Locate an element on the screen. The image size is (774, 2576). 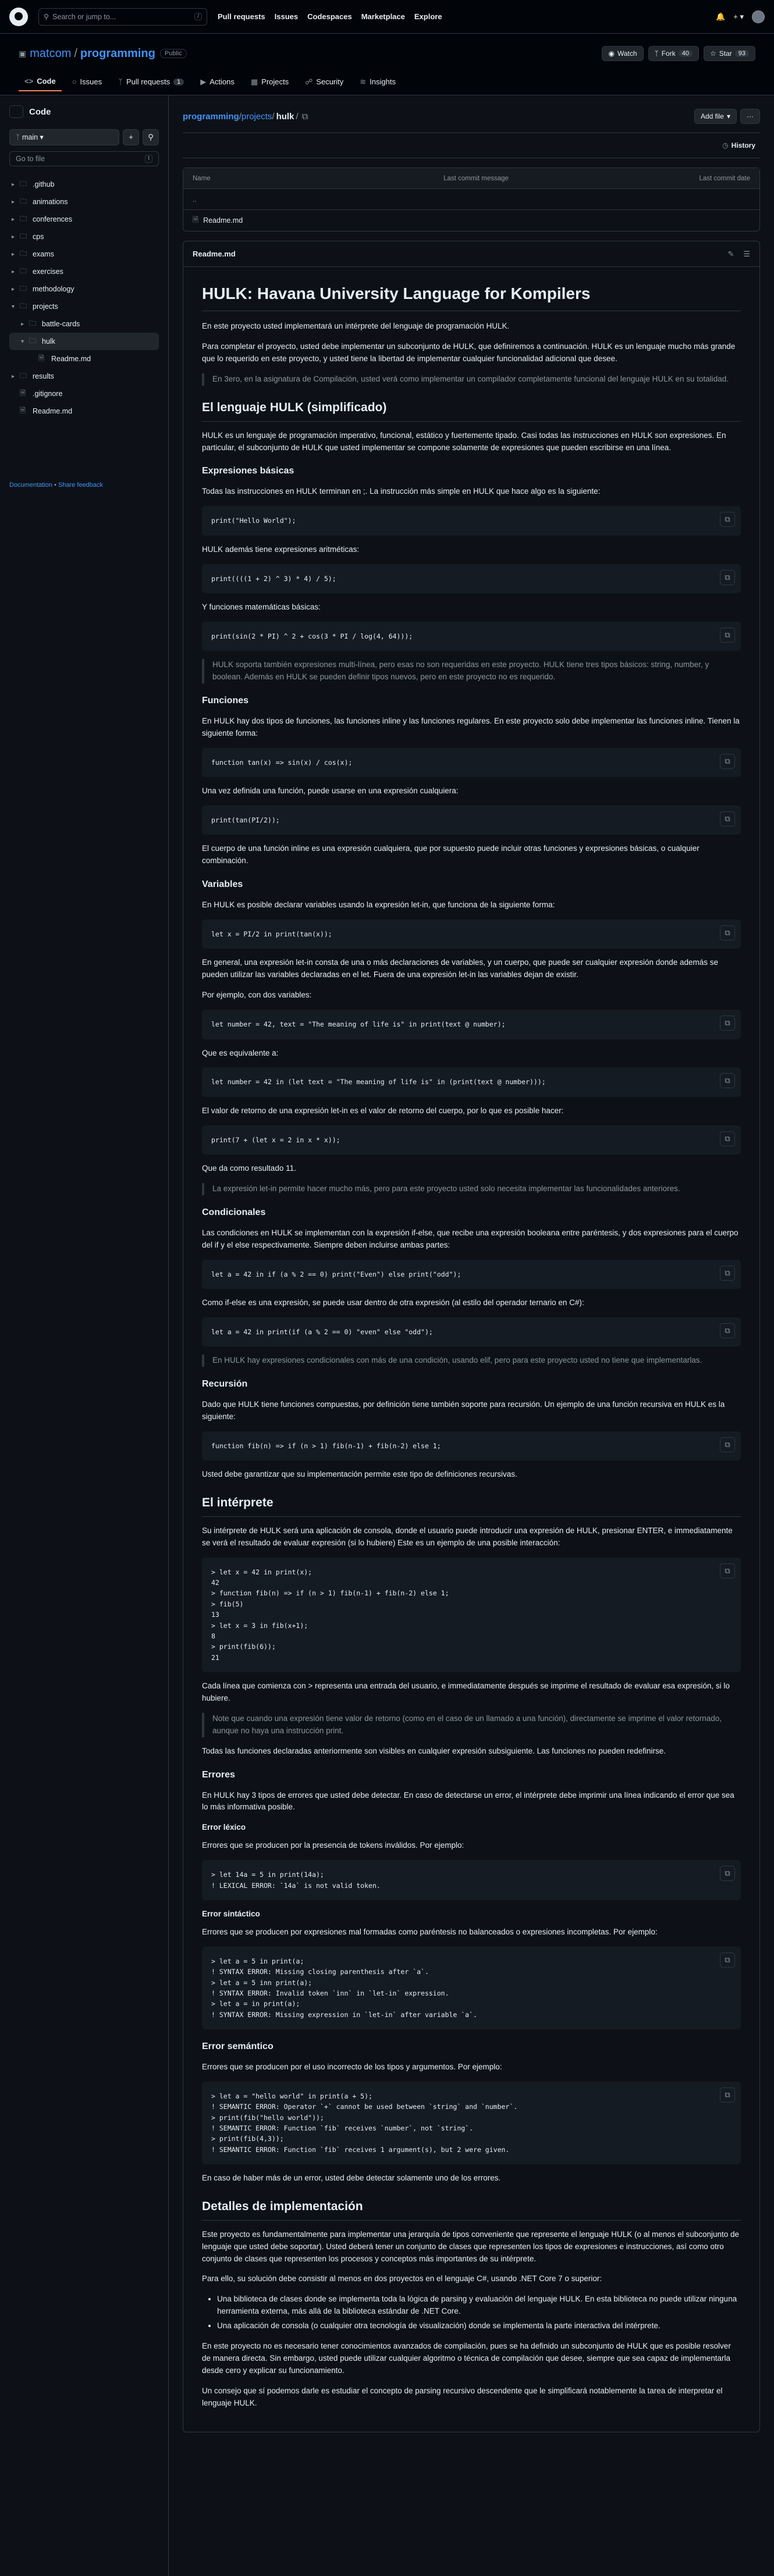
breadcrumb-folder: projects is located at coordinates (257, 117).